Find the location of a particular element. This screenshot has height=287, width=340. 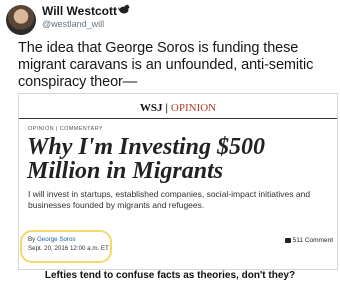

author-avatar is located at coordinates (21, 20).